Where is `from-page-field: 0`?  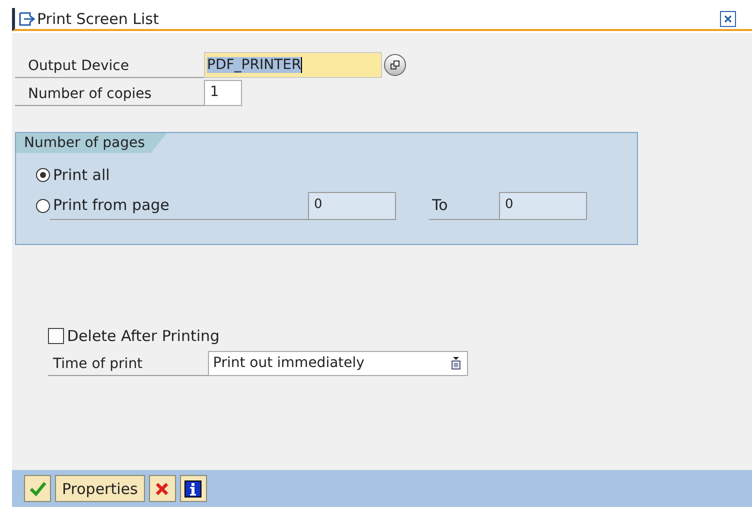 from-page-field: 0 is located at coordinates (352, 206).